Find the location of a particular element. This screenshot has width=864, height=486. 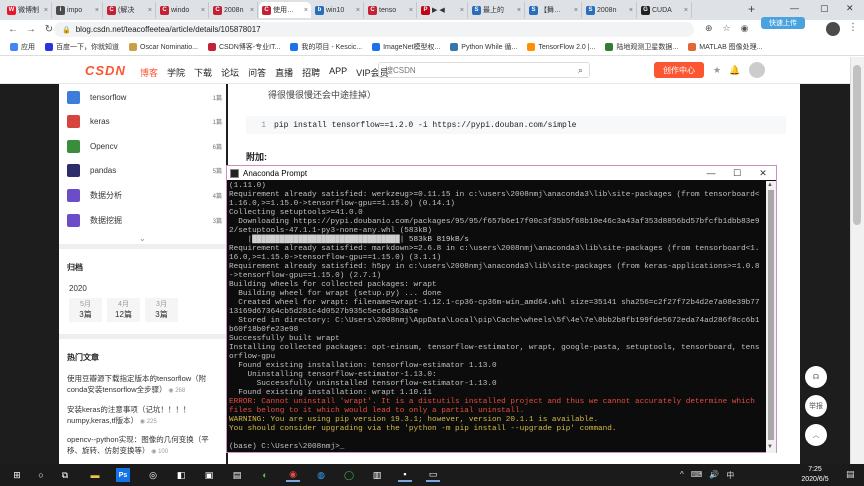

scroll-down-icon: ▼ is located at coordinates (770, 447).